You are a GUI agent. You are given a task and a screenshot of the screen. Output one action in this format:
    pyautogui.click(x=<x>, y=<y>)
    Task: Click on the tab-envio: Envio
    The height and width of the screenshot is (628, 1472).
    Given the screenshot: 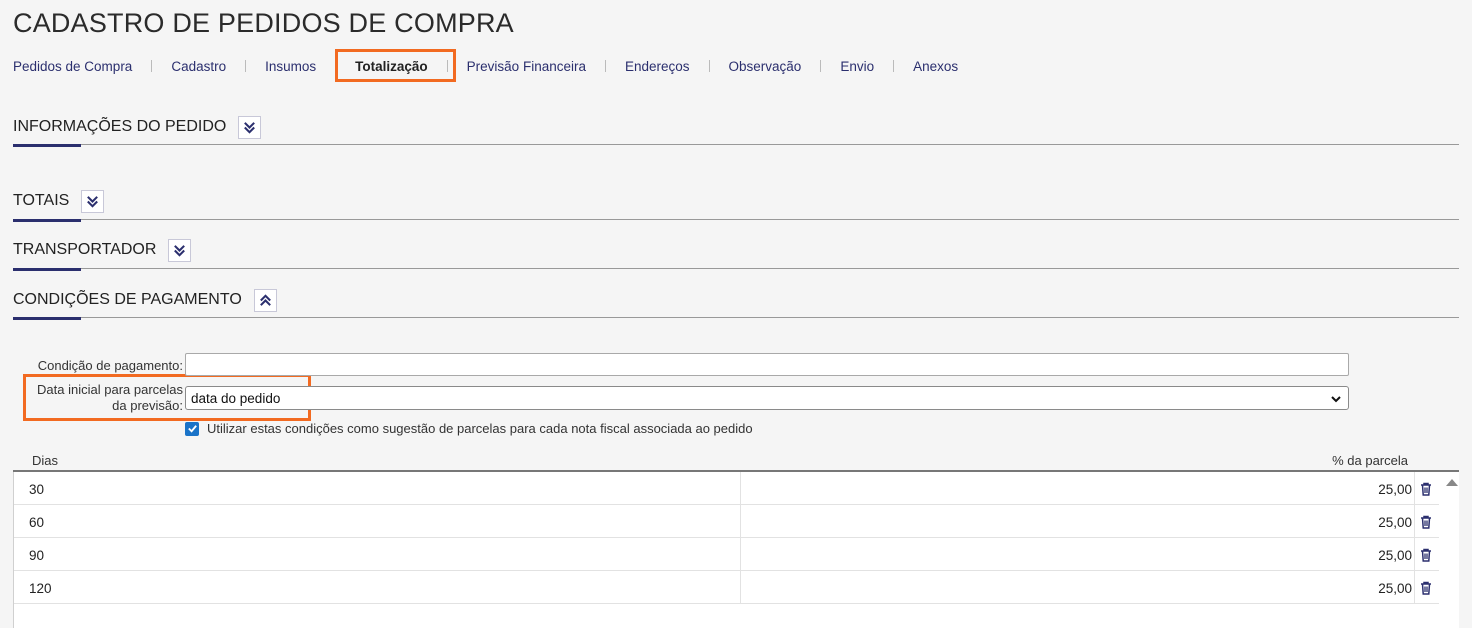 What is the action you would take?
    pyautogui.click(x=857, y=66)
    